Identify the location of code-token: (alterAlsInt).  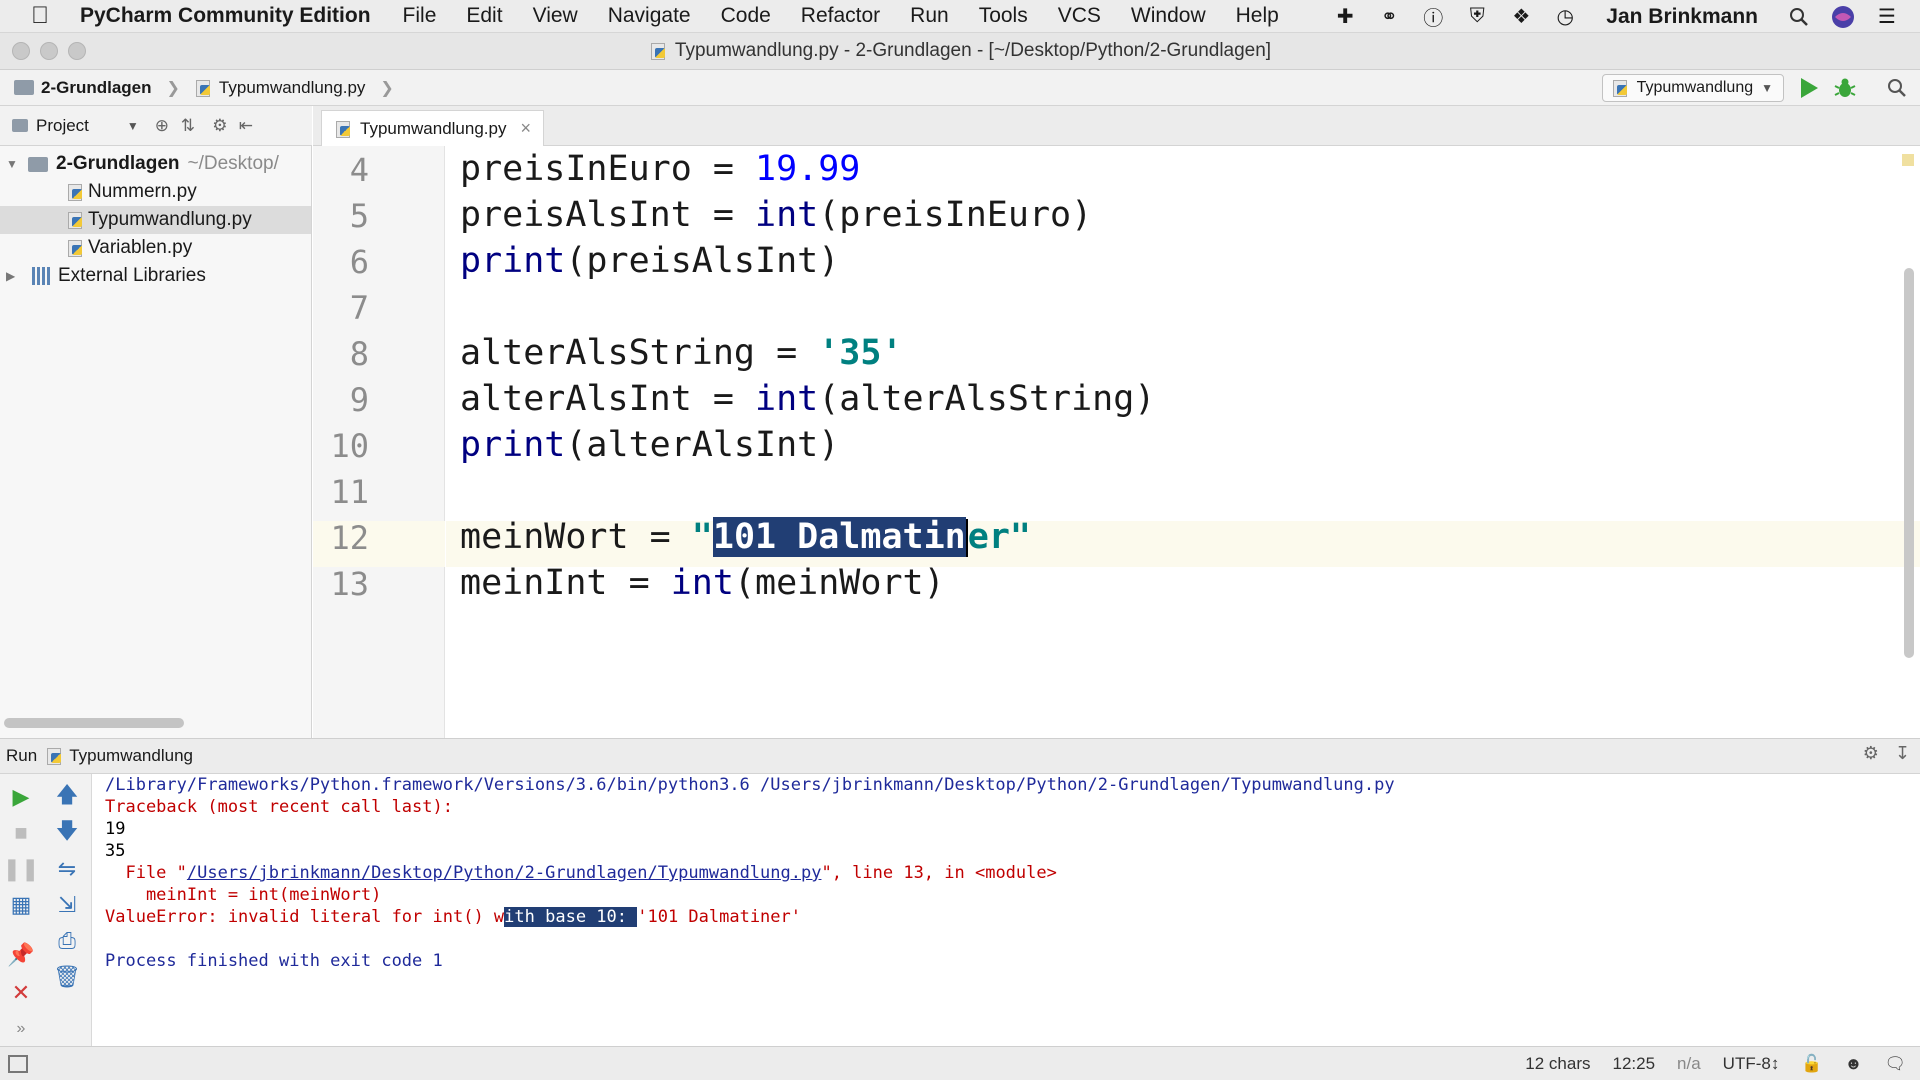
(702, 445).